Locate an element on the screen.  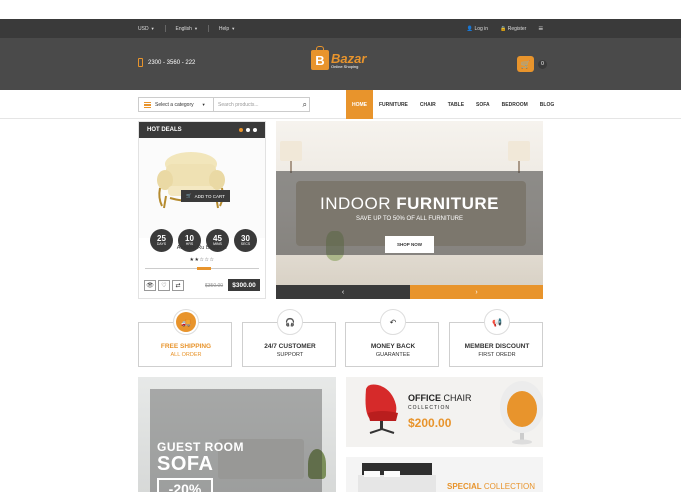
slider-next-button: › is located at coordinates (476, 292).